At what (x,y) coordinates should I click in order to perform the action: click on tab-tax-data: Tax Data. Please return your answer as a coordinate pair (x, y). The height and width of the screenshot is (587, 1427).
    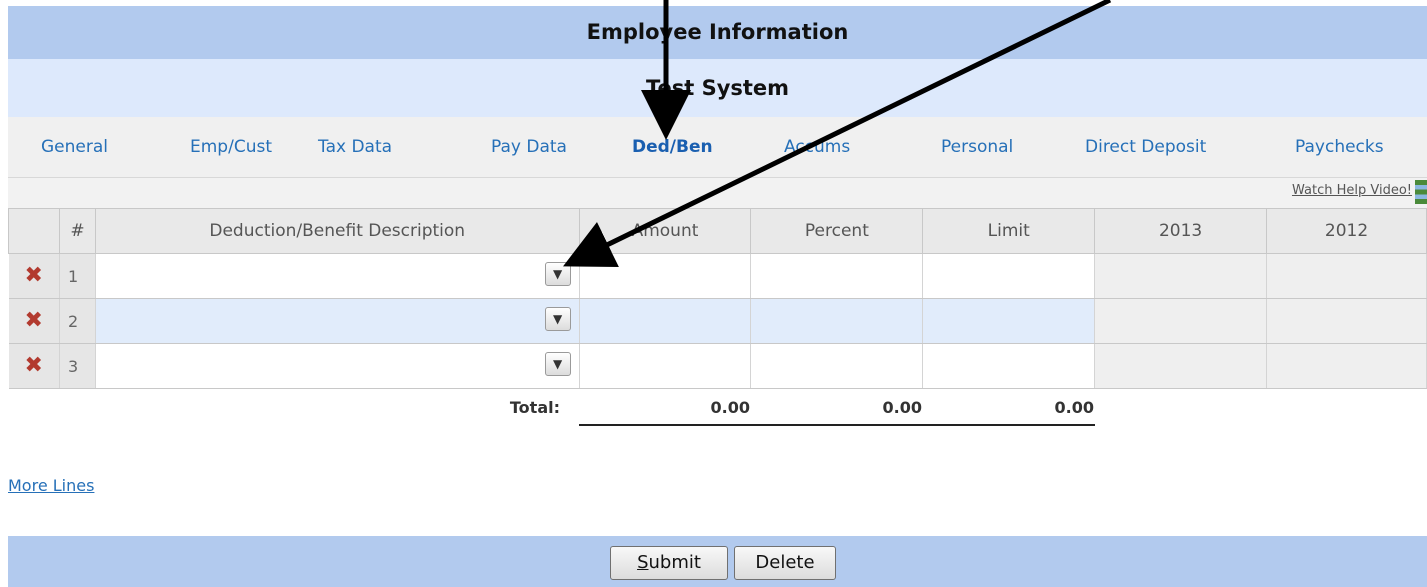
    Looking at the image, I should click on (355, 147).